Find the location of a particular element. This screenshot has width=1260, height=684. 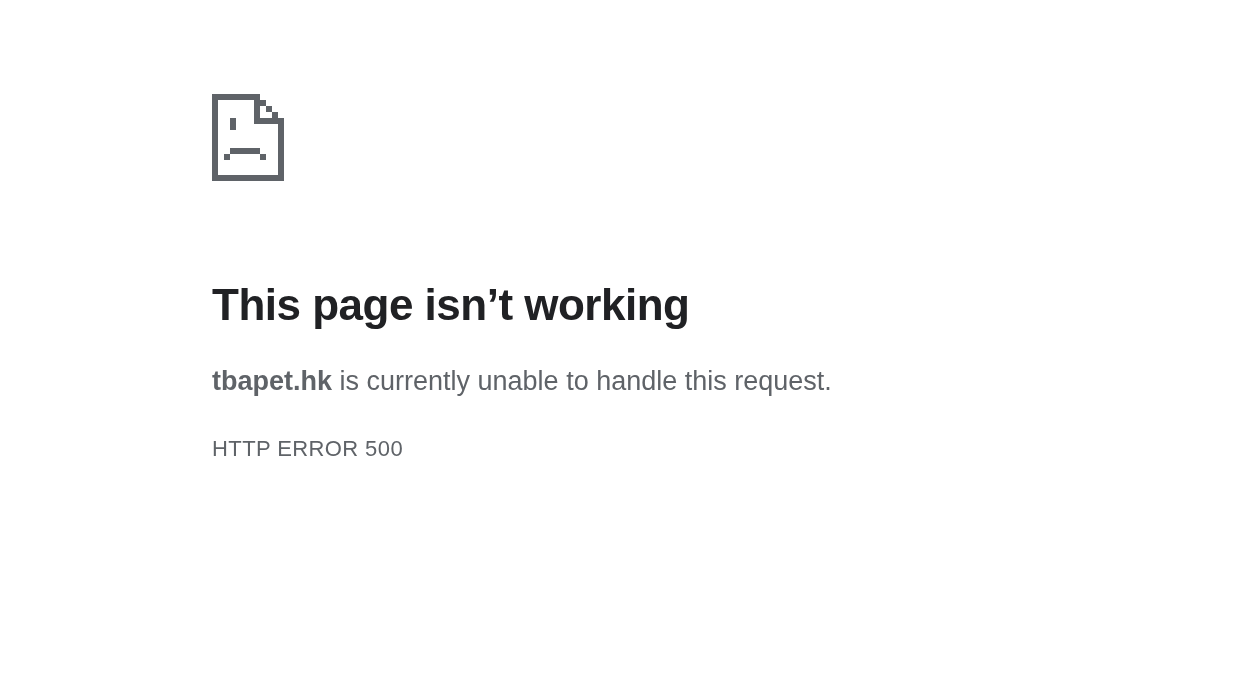

error-message: tbapet.hk is currently unable to handle this request. is located at coordinates (522, 381).